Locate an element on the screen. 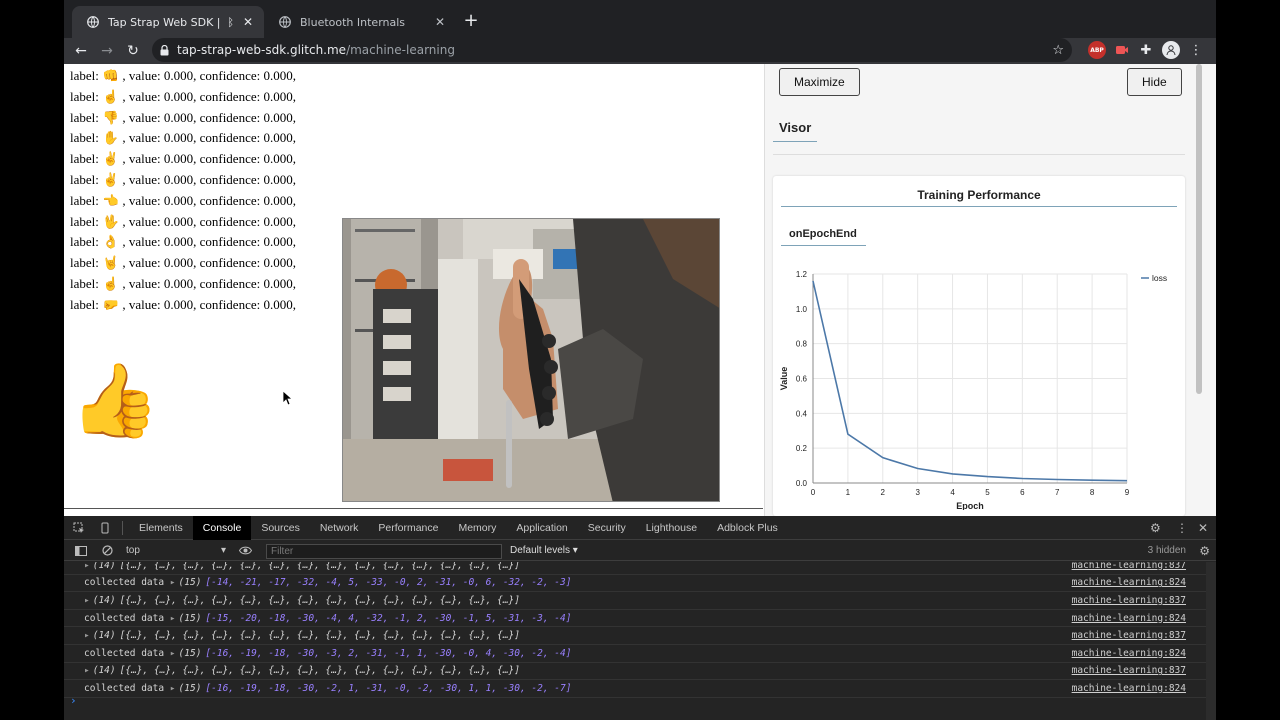  hide-button: Hide is located at coordinates (1154, 82).